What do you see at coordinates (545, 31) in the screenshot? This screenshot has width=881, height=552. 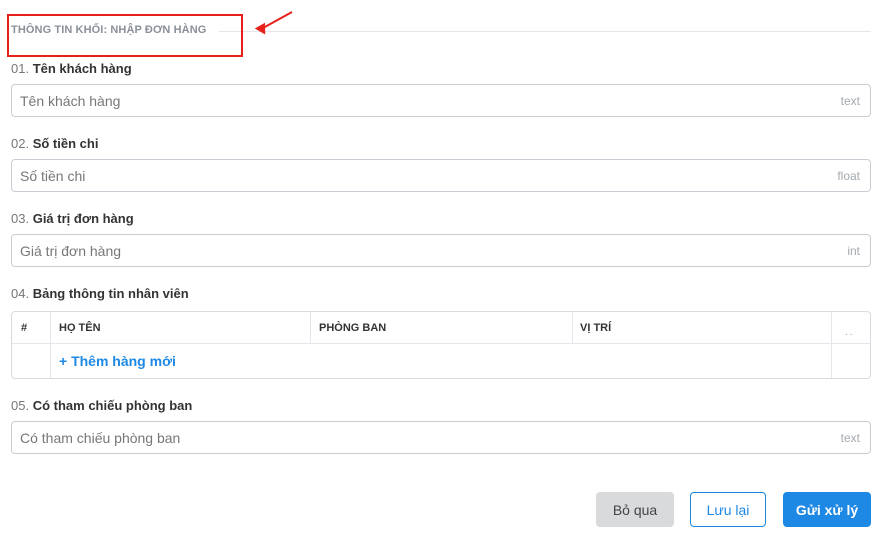 I see `section-divider` at bounding box center [545, 31].